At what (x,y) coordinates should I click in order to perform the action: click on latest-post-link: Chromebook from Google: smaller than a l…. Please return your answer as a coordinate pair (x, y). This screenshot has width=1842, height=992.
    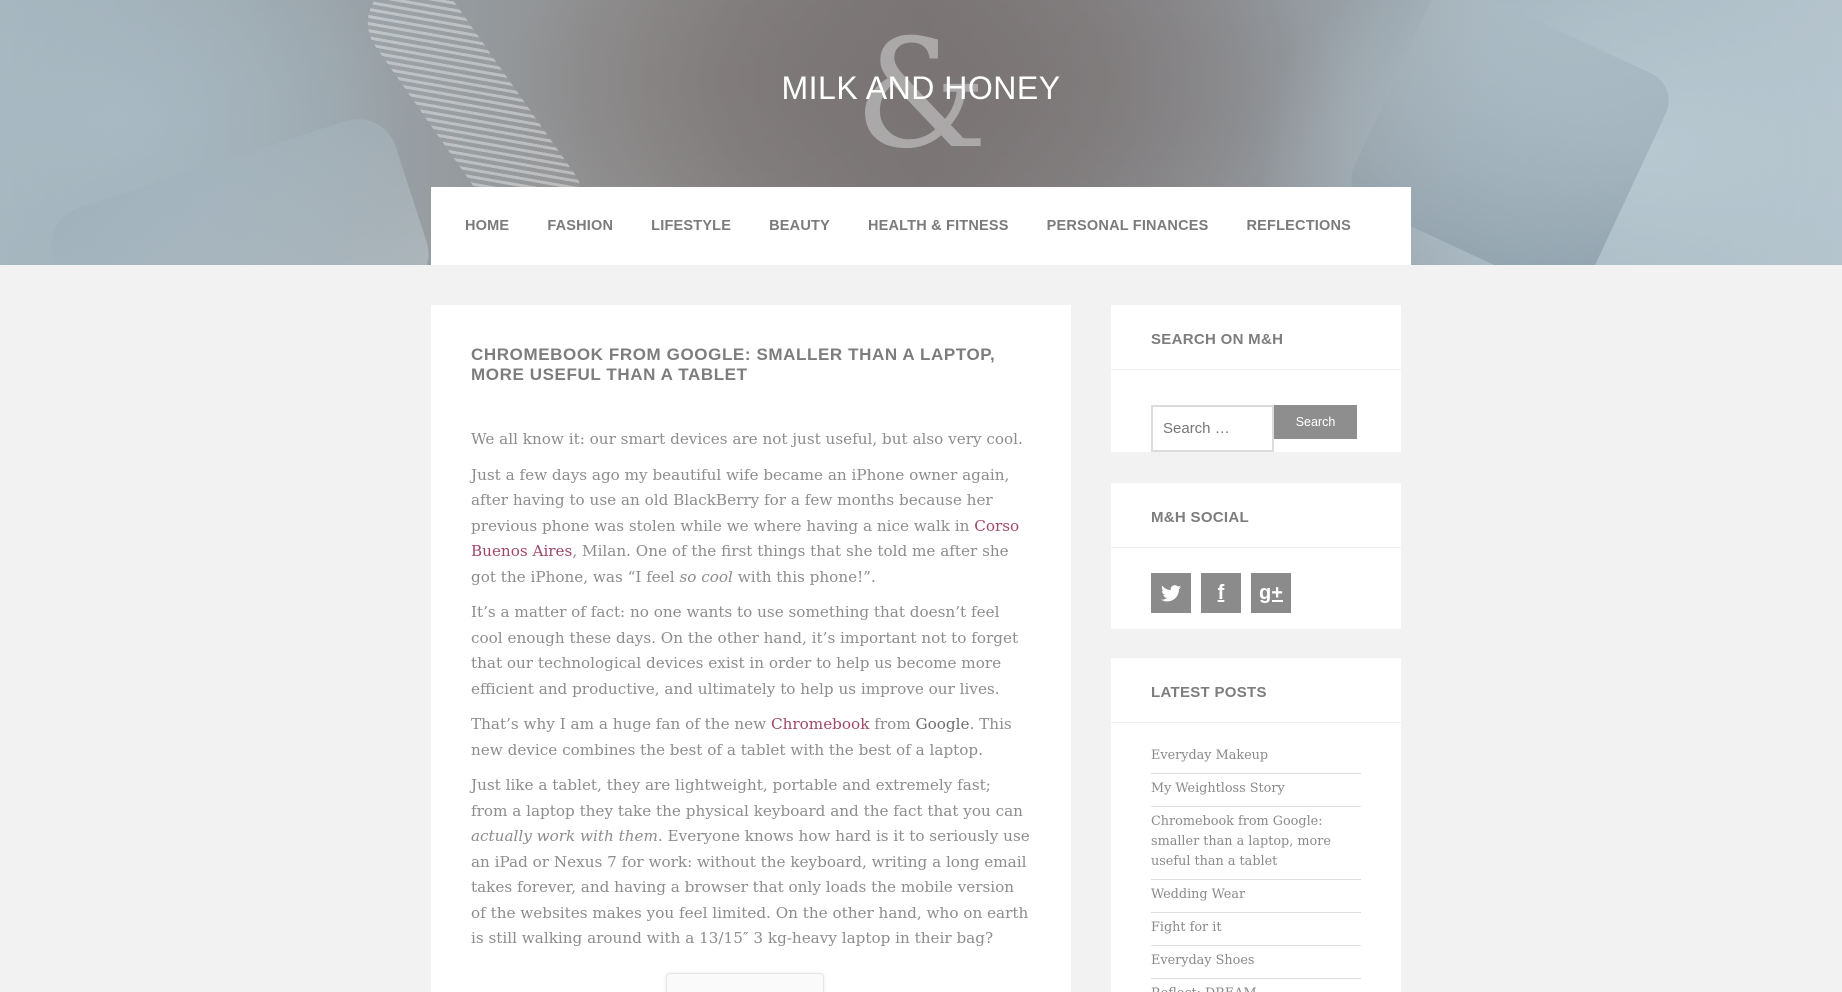
    Looking at the image, I should click on (1256, 843).